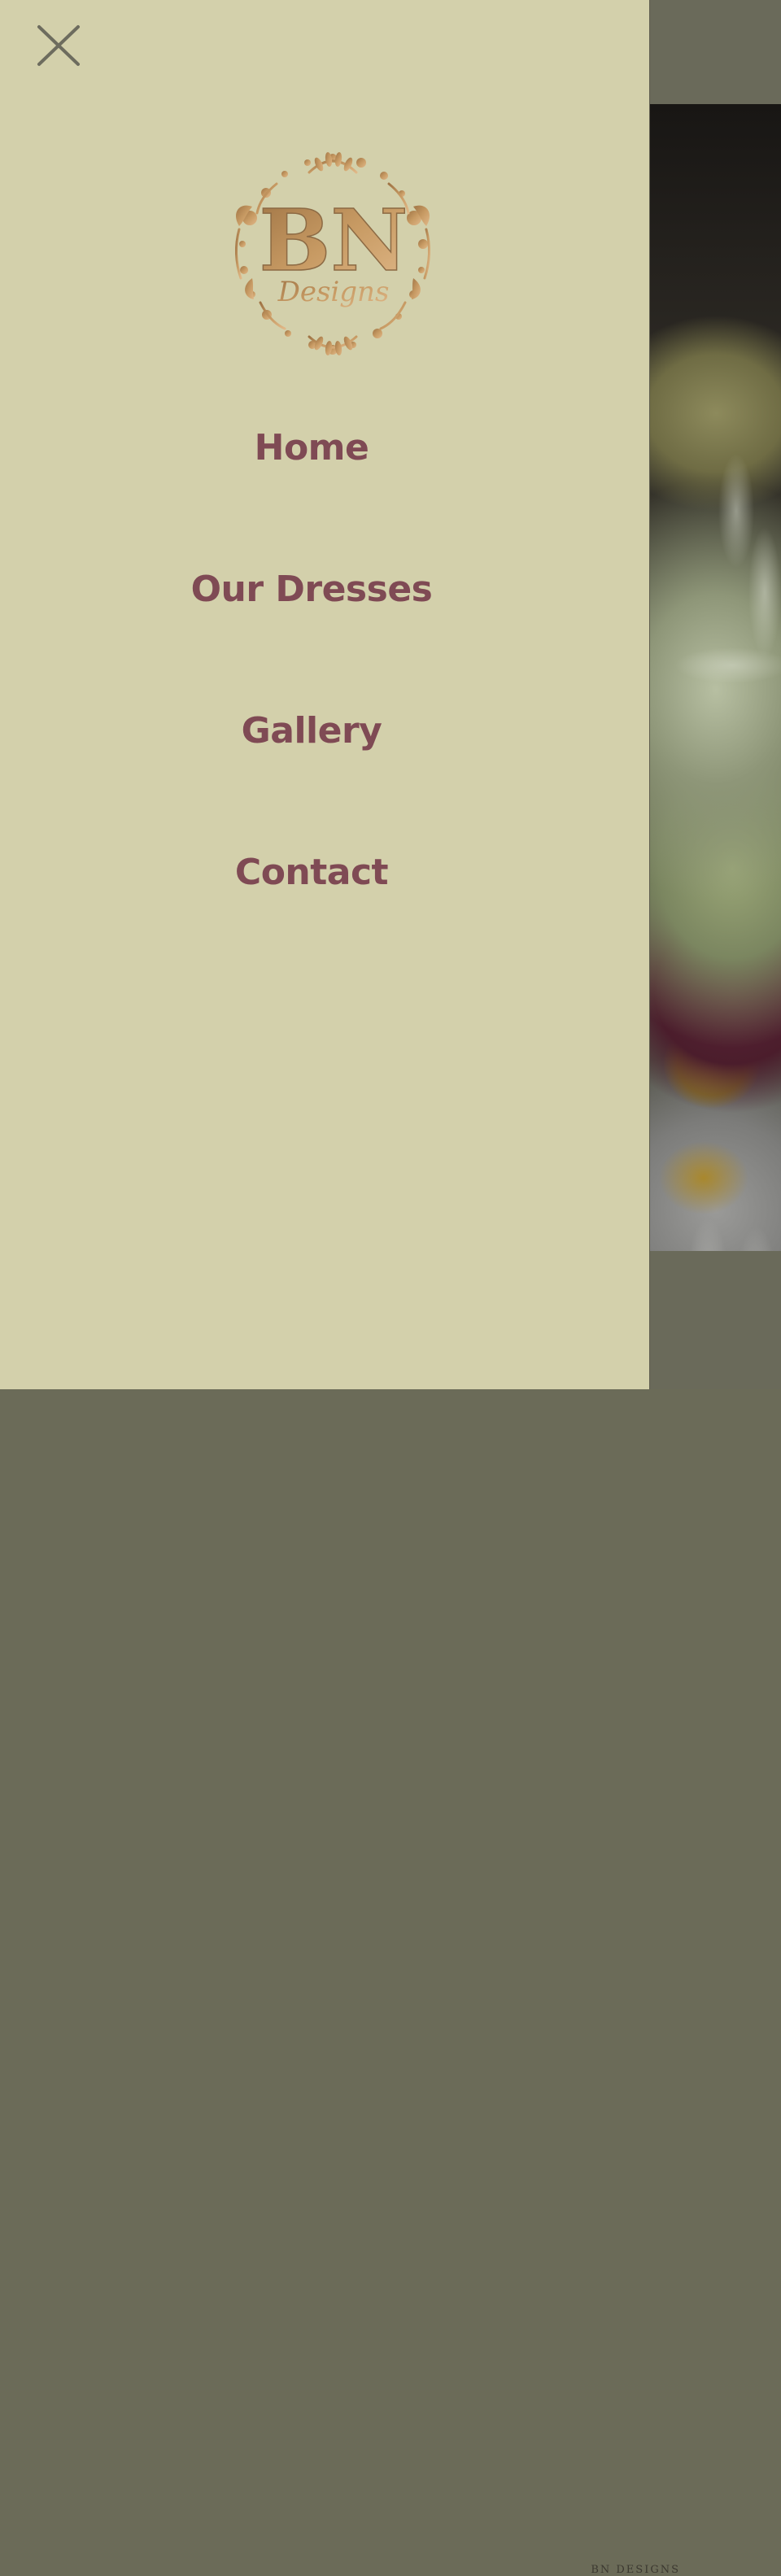 This screenshot has width=781, height=2576. Describe the element at coordinates (312, 448) in the screenshot. I see `nav-link-home: Home` at that location.